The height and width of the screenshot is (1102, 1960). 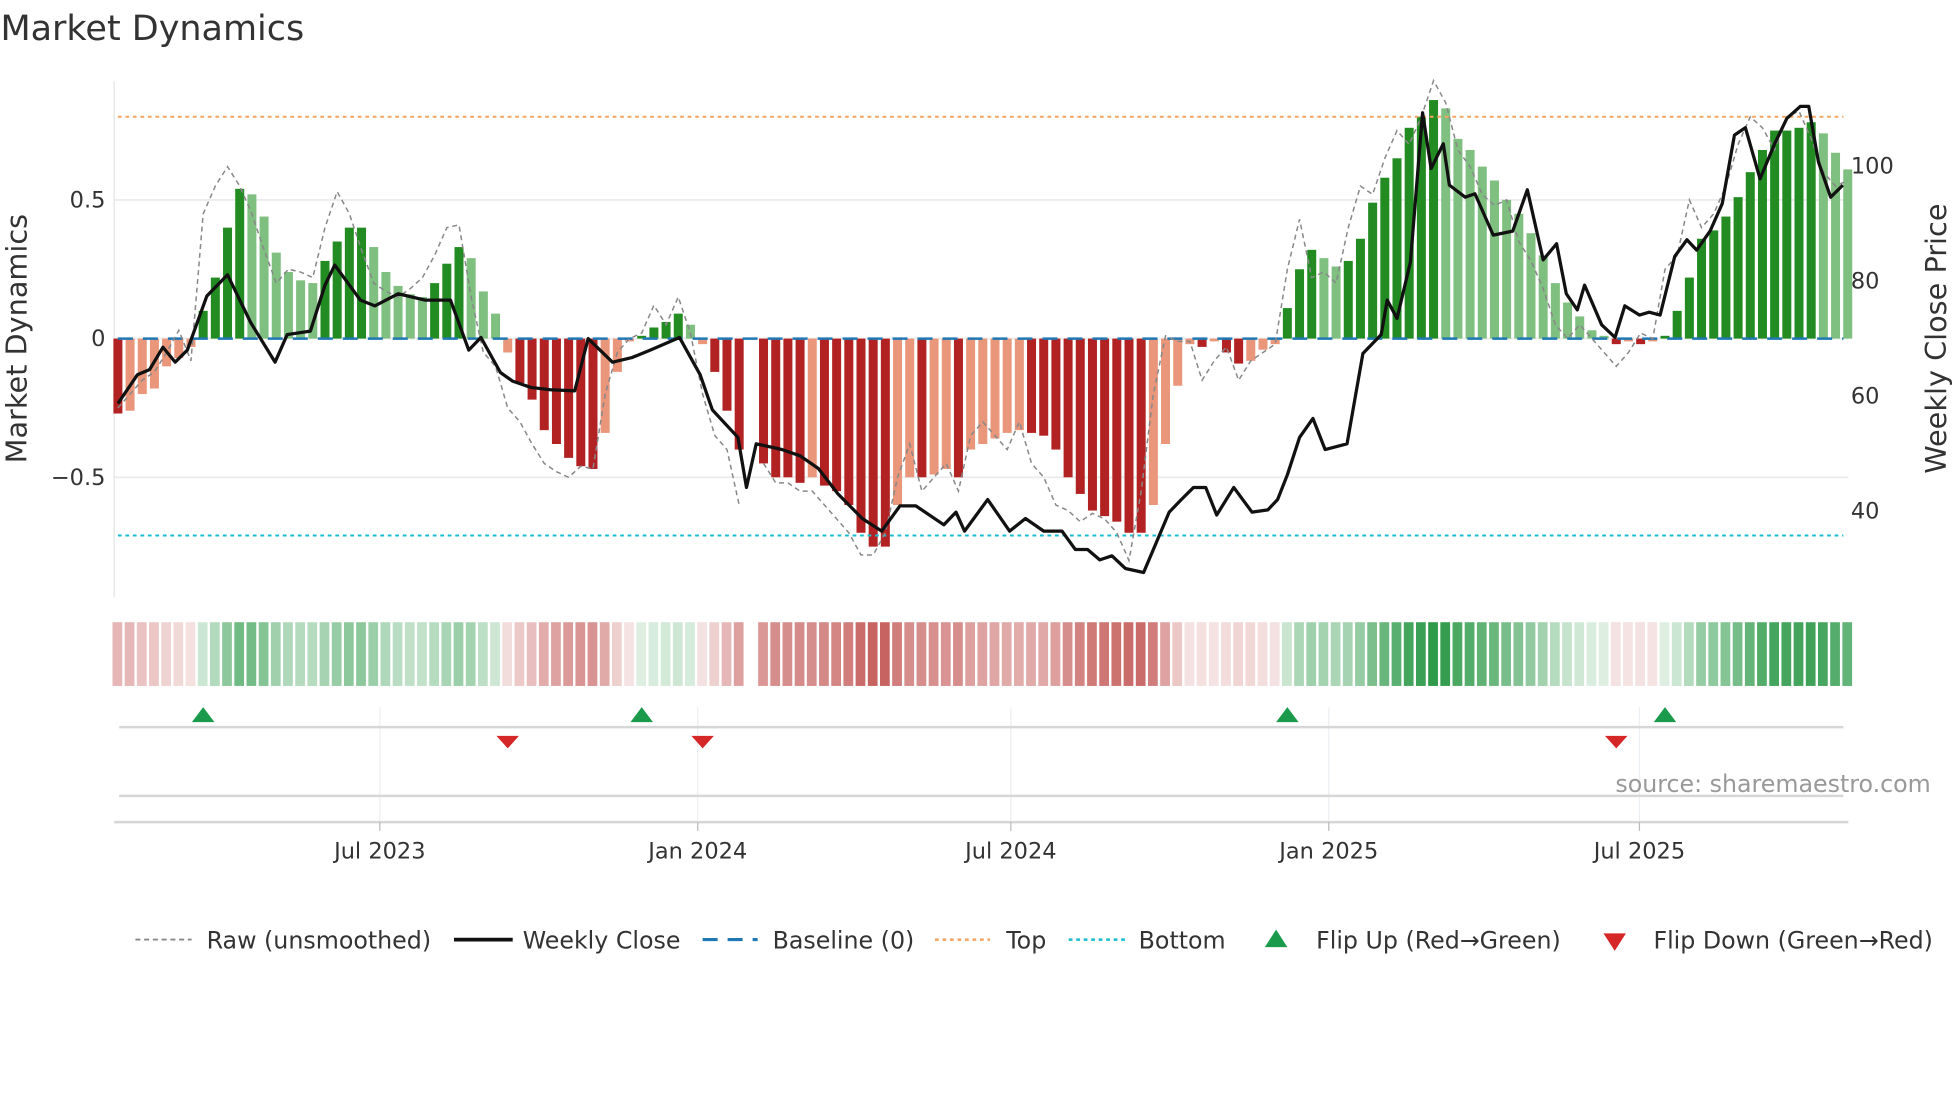 I want to click on chart-title: Market Dynamics, so click(x=152, y=29).